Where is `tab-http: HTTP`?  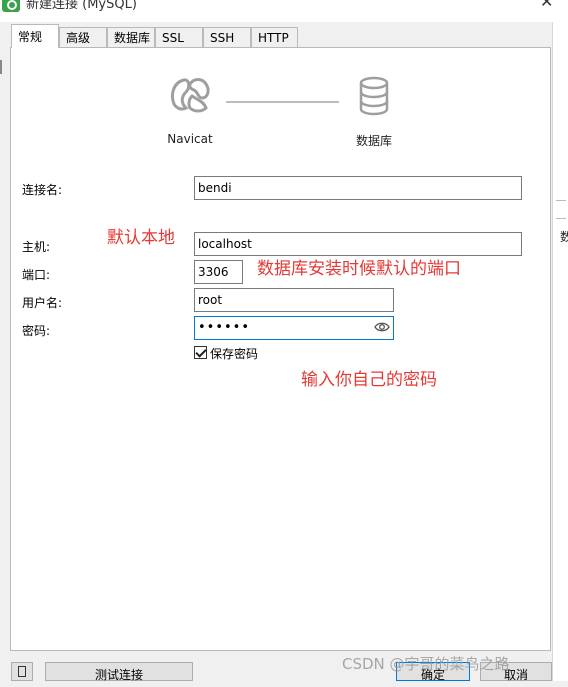
tab-http: HTTP is located at coordinates (274, 37).